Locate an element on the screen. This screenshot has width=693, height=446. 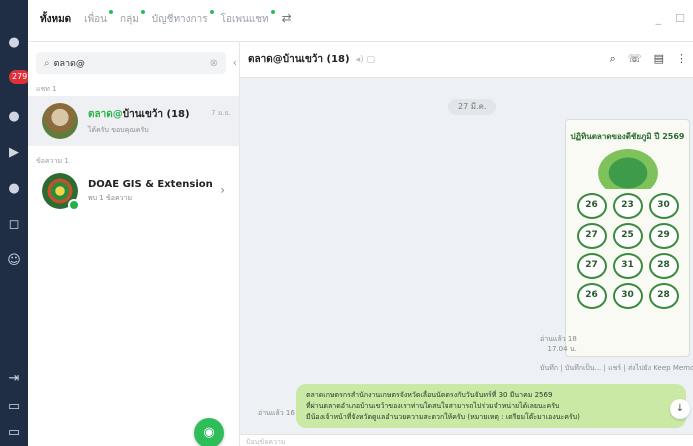
new-chat-button: ◉ is located at coordinates (209, 432).